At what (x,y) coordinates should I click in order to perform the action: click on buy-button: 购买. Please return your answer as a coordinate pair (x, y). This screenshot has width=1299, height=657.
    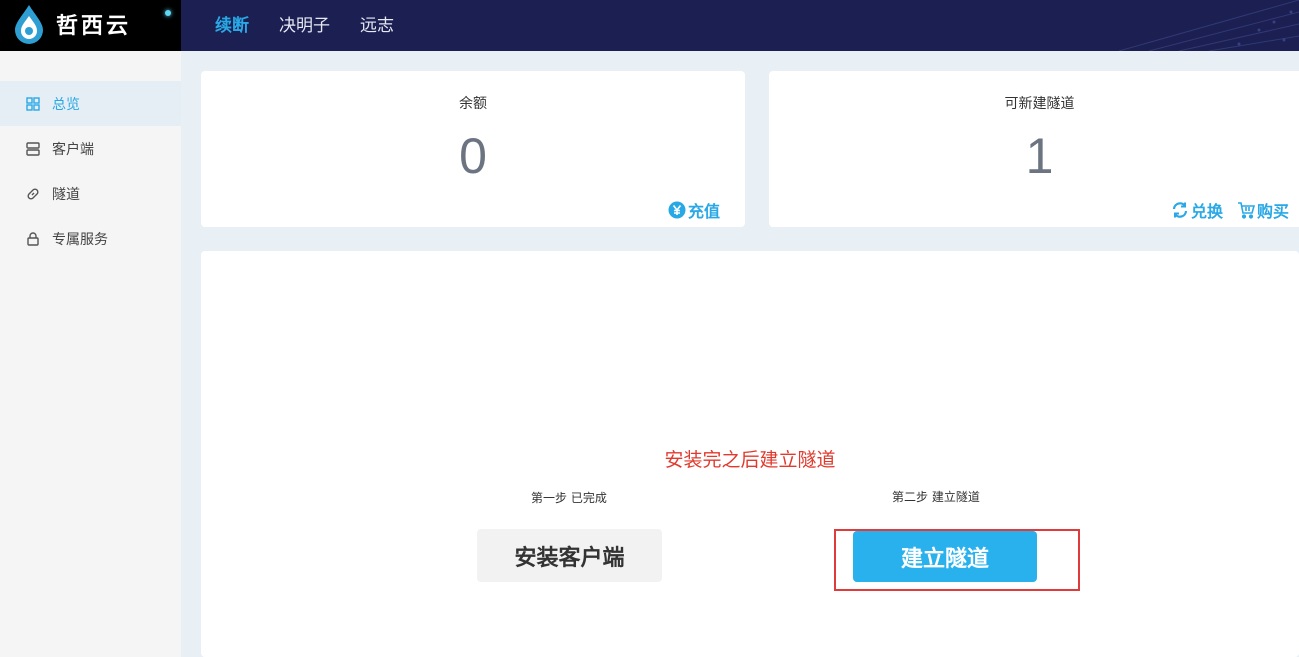
    Looking at the image, I should click on (1263, 210).